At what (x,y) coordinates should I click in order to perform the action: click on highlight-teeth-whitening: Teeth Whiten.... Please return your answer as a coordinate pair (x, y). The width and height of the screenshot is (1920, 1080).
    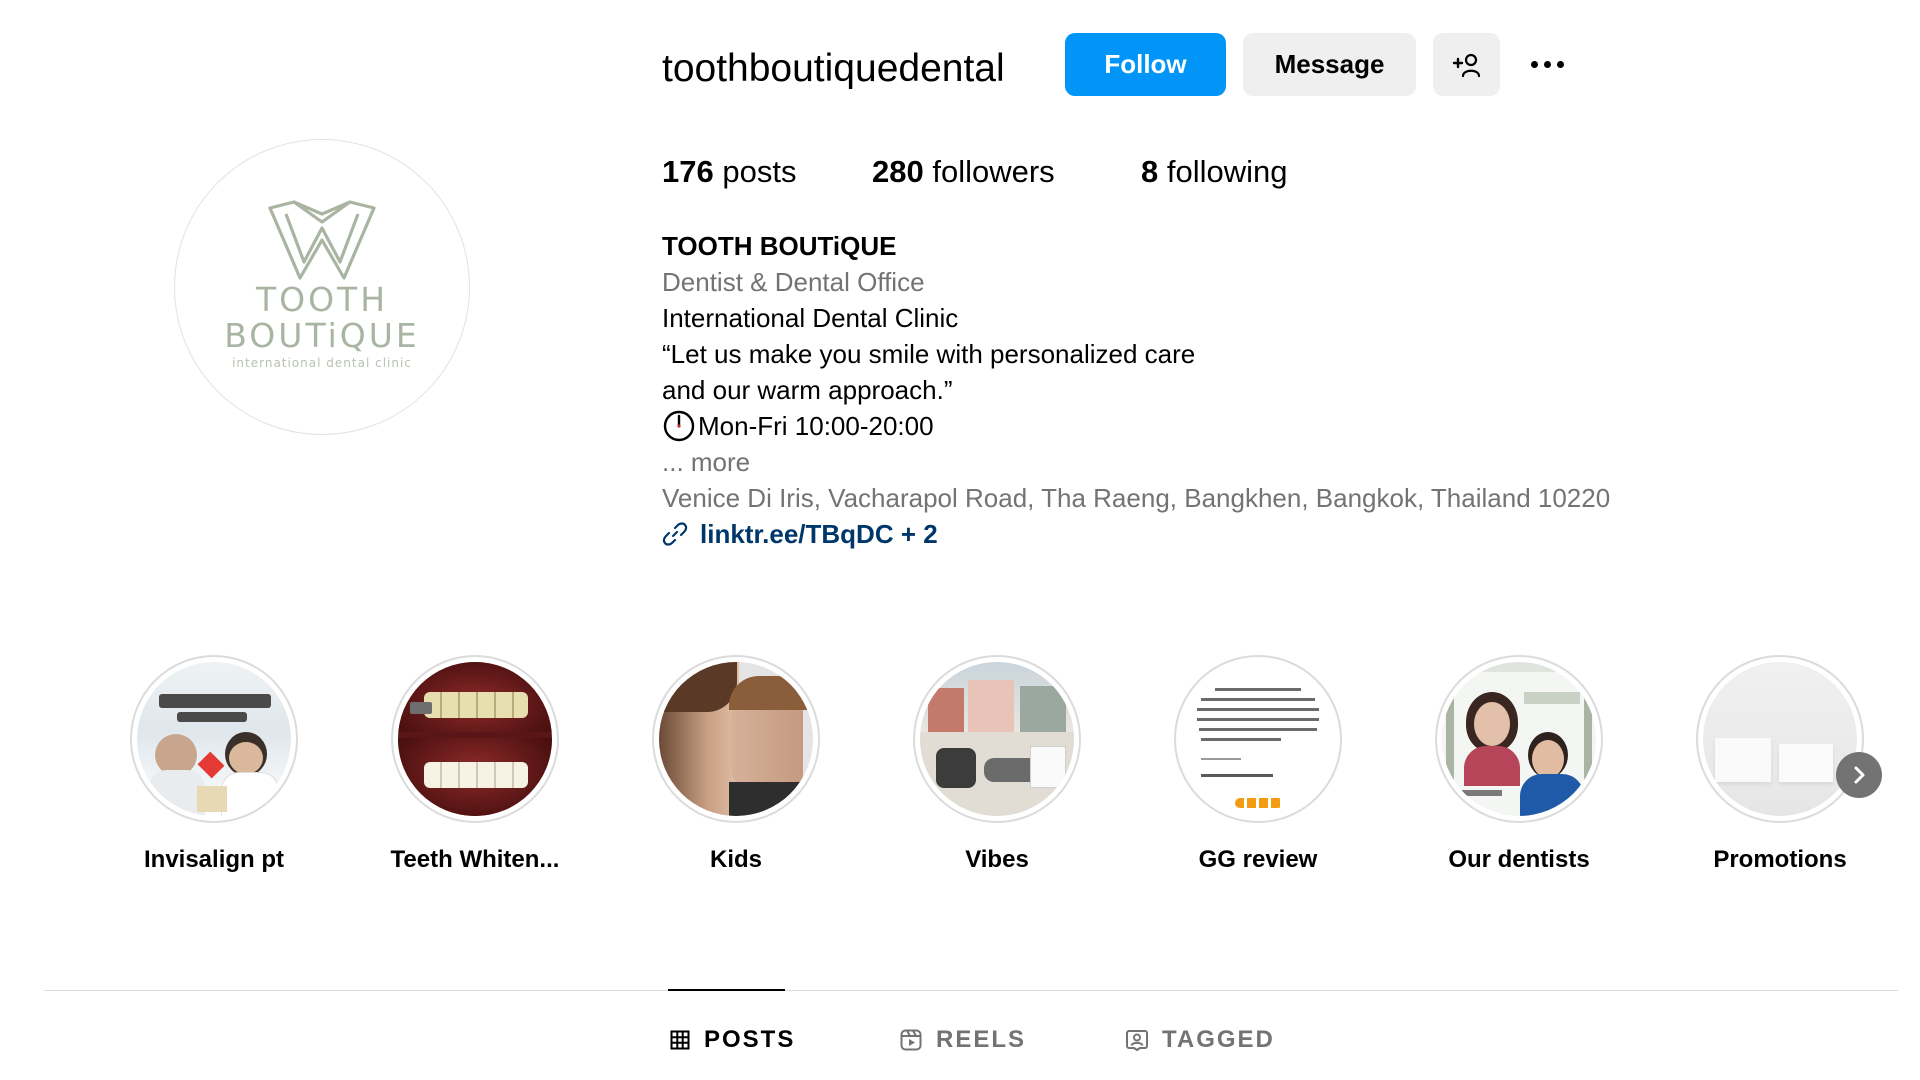
    Looking at the image, I should click on (475, 765).